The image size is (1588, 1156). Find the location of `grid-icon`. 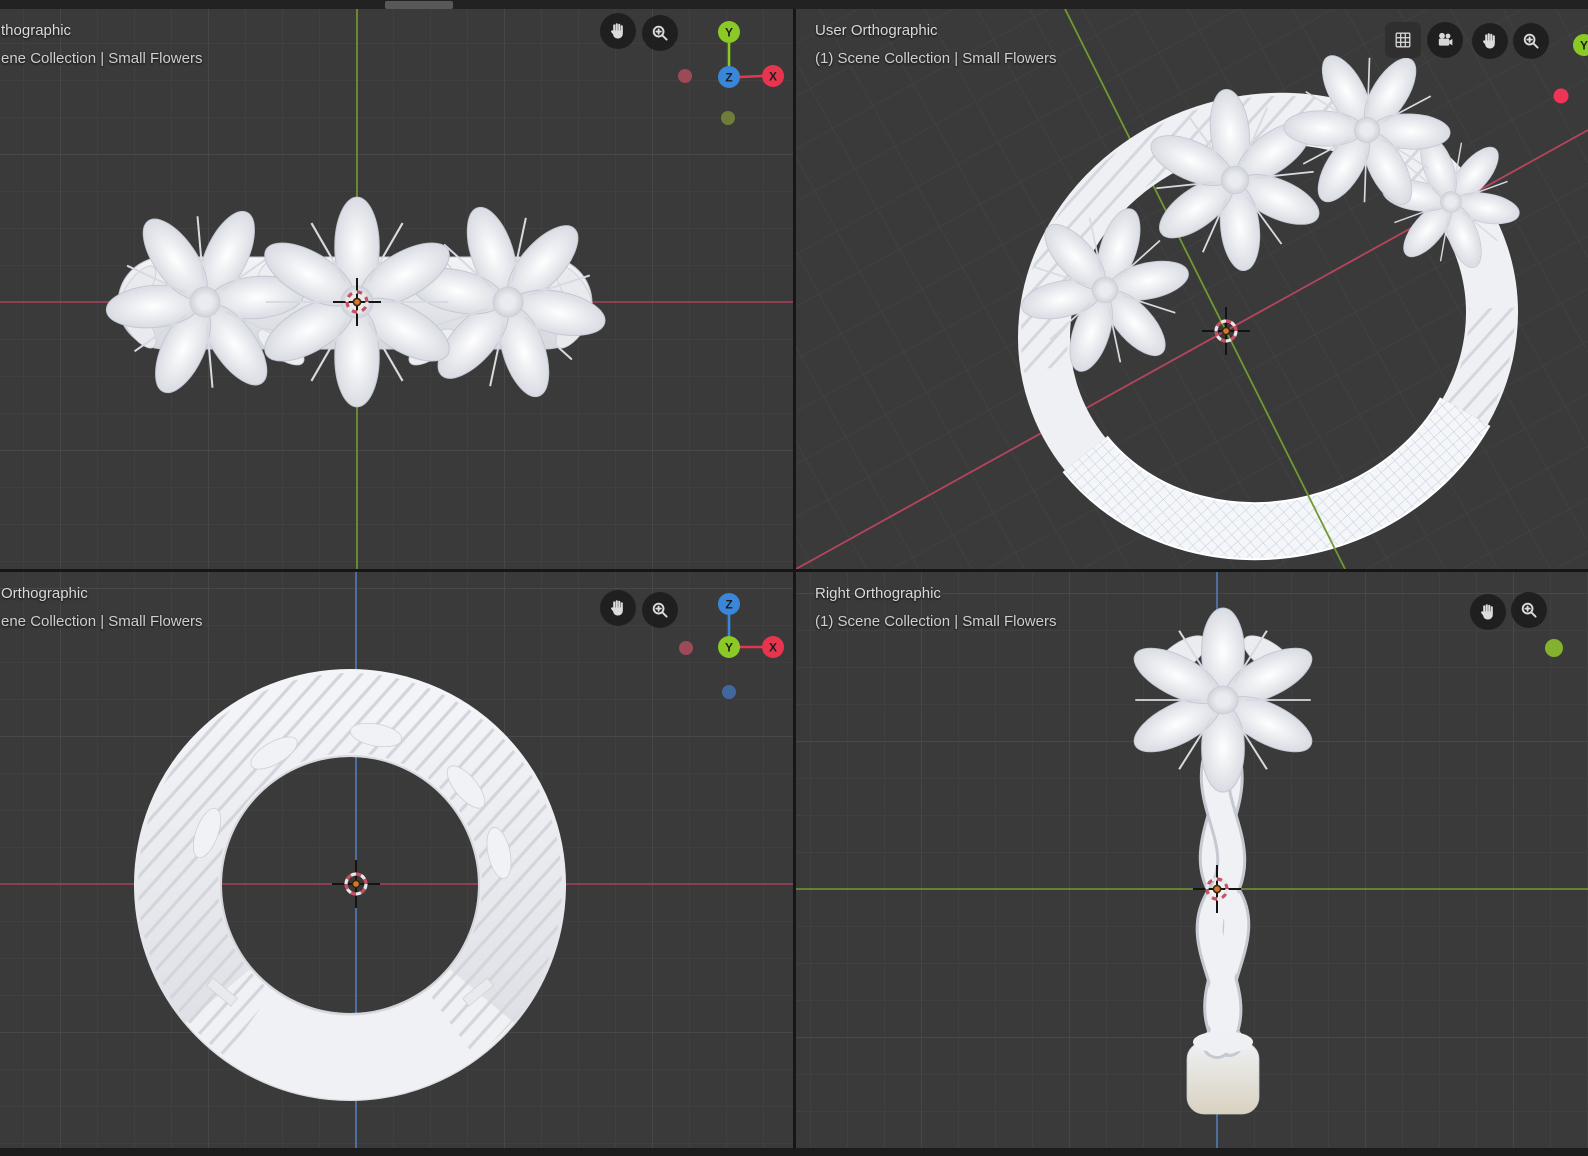

grid-icon is located at coordinates (1403, 40).